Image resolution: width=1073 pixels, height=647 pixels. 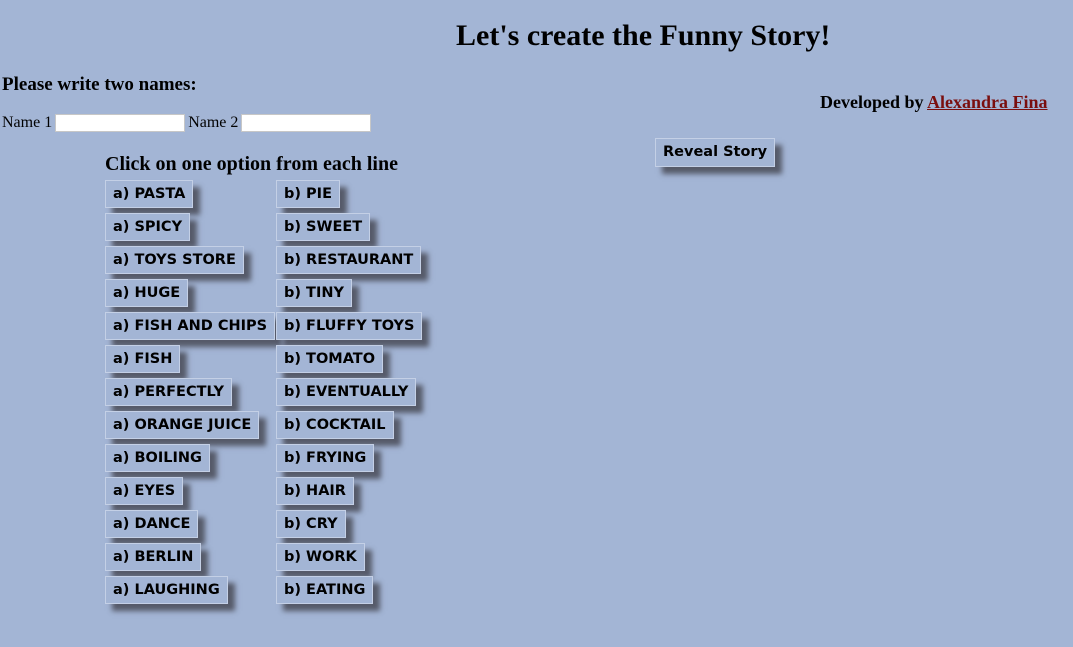 What do you see at coordinates (144, 491) in the screenshot?
I see `option-a-button: a) EYES` at bounding box center [144, 491].